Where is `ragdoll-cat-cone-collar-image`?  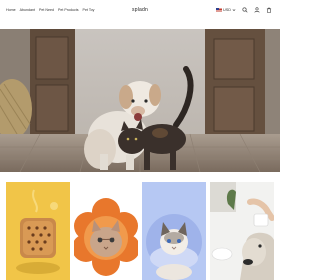 ragdoll-cat-cone-collar-image is located at coordinates (174, 231).